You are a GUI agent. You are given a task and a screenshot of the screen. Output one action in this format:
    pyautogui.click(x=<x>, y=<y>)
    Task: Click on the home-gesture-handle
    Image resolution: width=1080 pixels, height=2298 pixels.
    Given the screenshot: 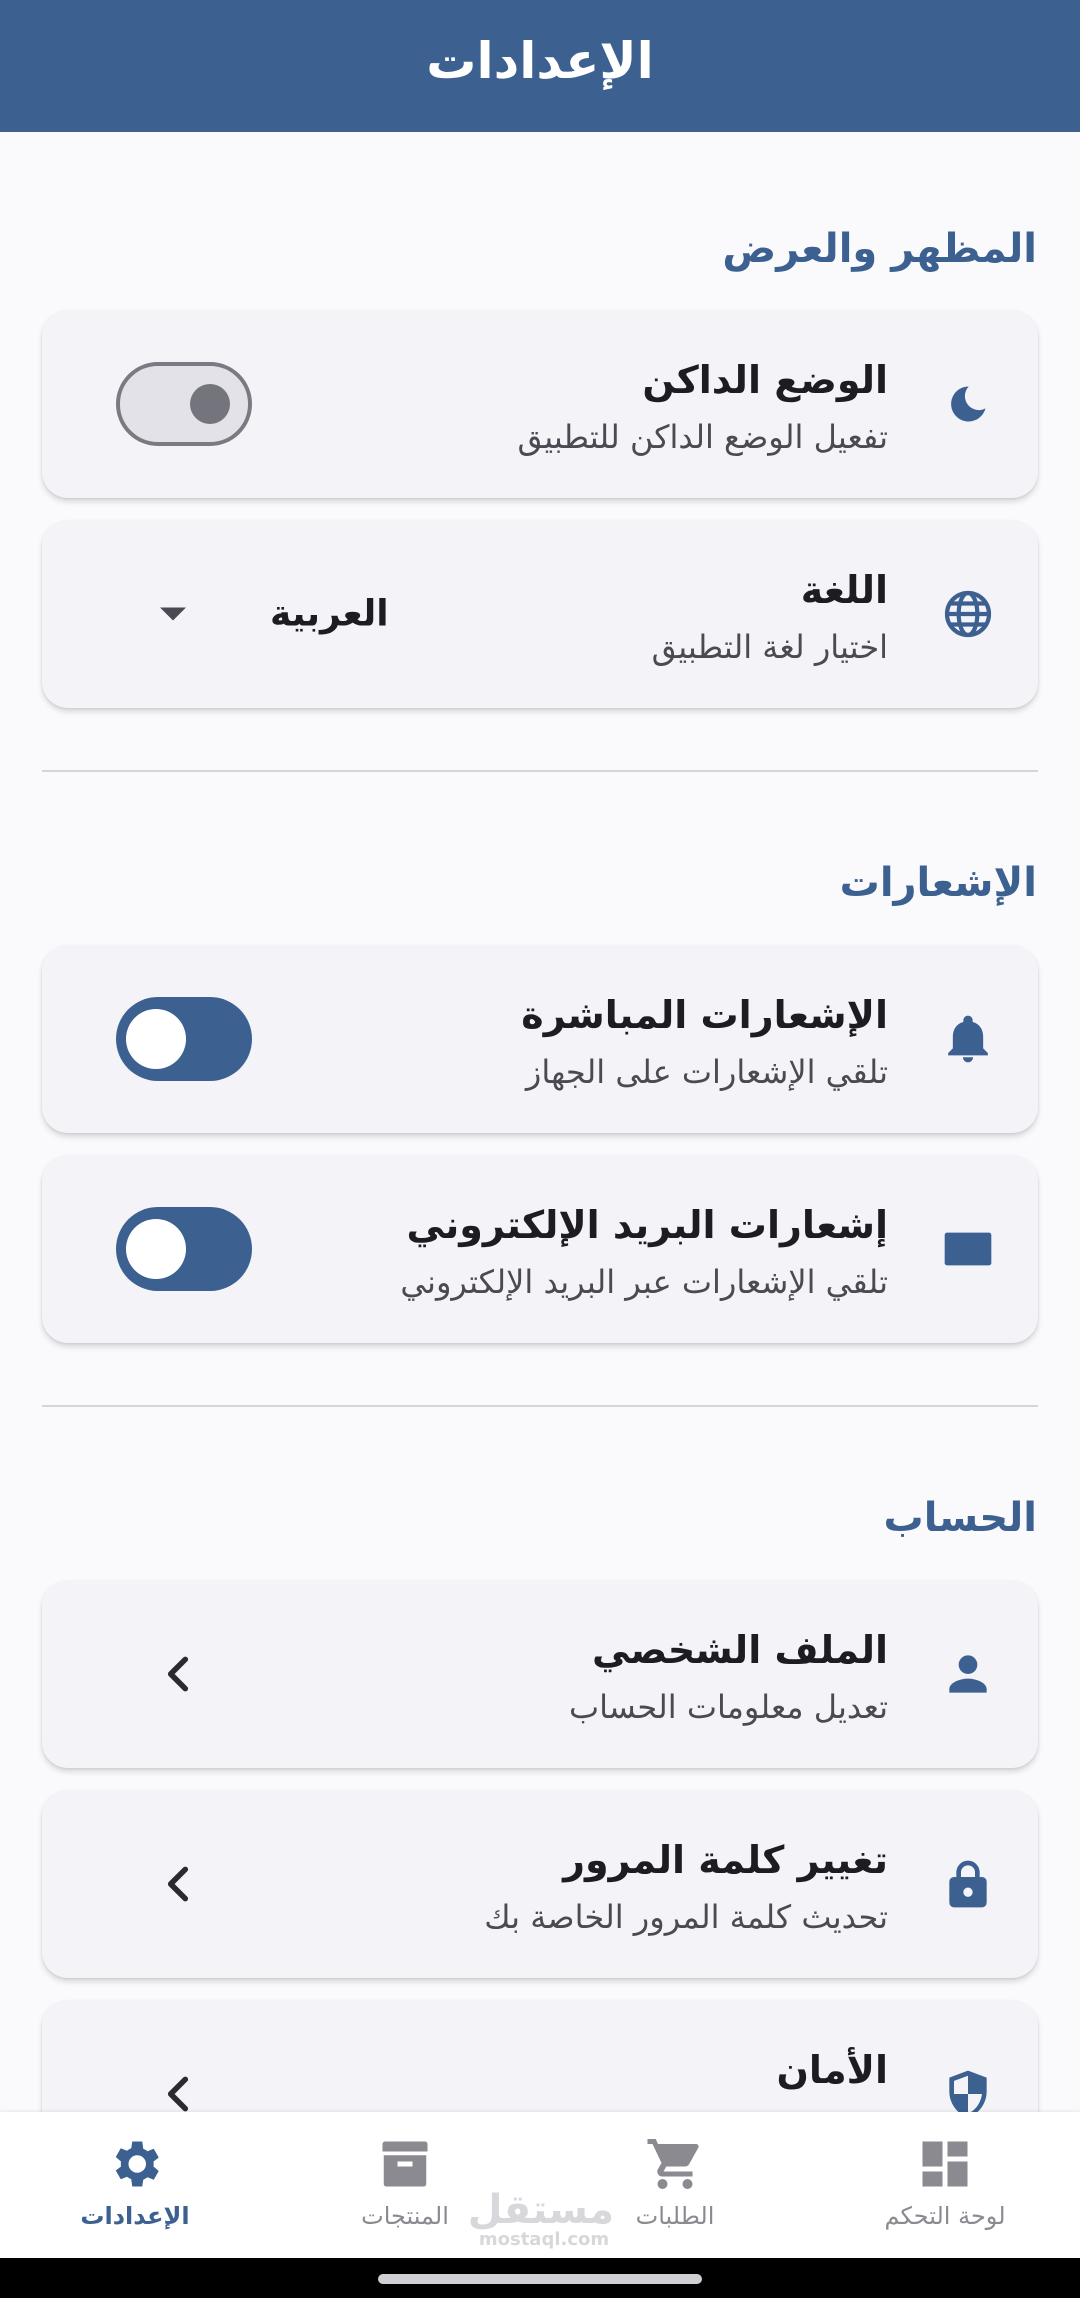 What is the action you would take?
    pyautogui.click(x=540, y=2279)
    